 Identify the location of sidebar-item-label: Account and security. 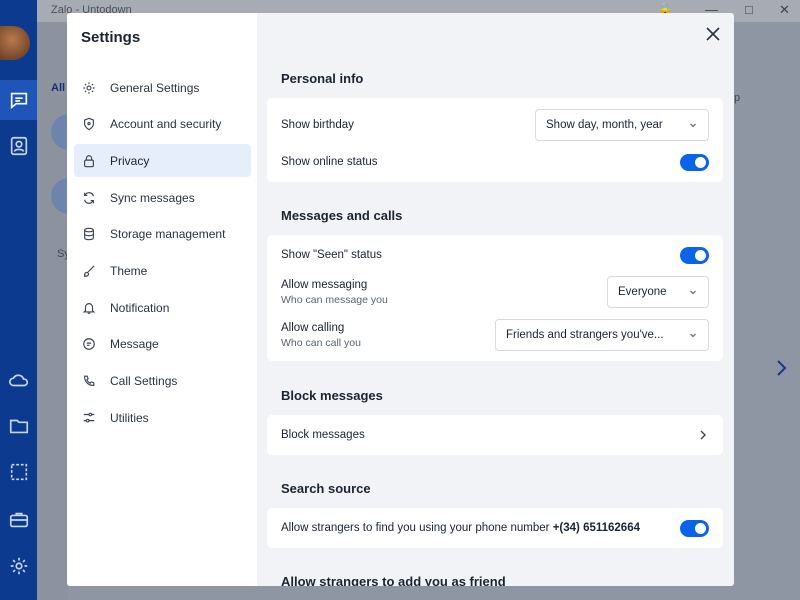
(166, 124).